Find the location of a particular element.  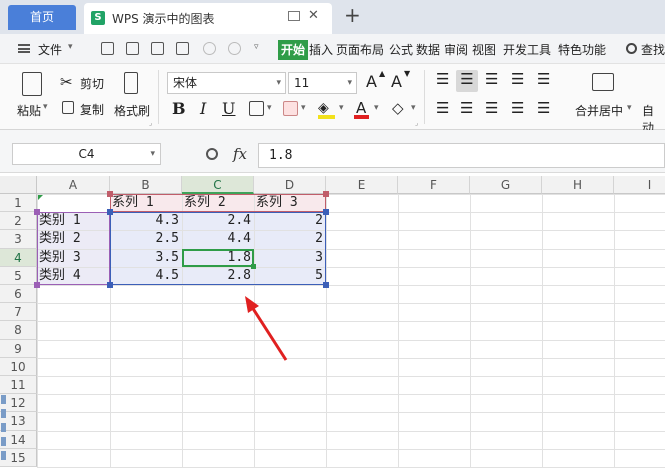

left-edge-scrollbar is located at coordinates (4, 431).